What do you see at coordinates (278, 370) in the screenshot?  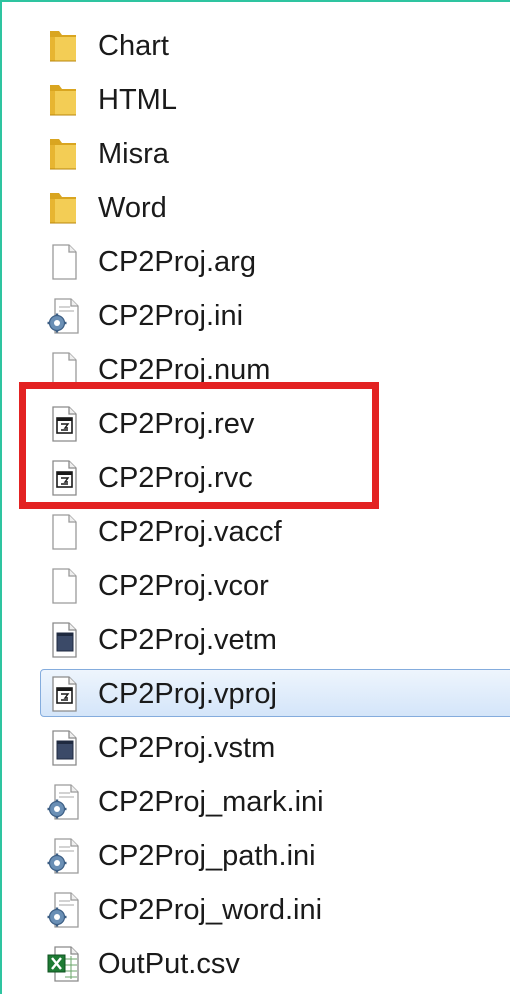 I see `file-item: CP2Proj.num` at bounding box center [278, 370].